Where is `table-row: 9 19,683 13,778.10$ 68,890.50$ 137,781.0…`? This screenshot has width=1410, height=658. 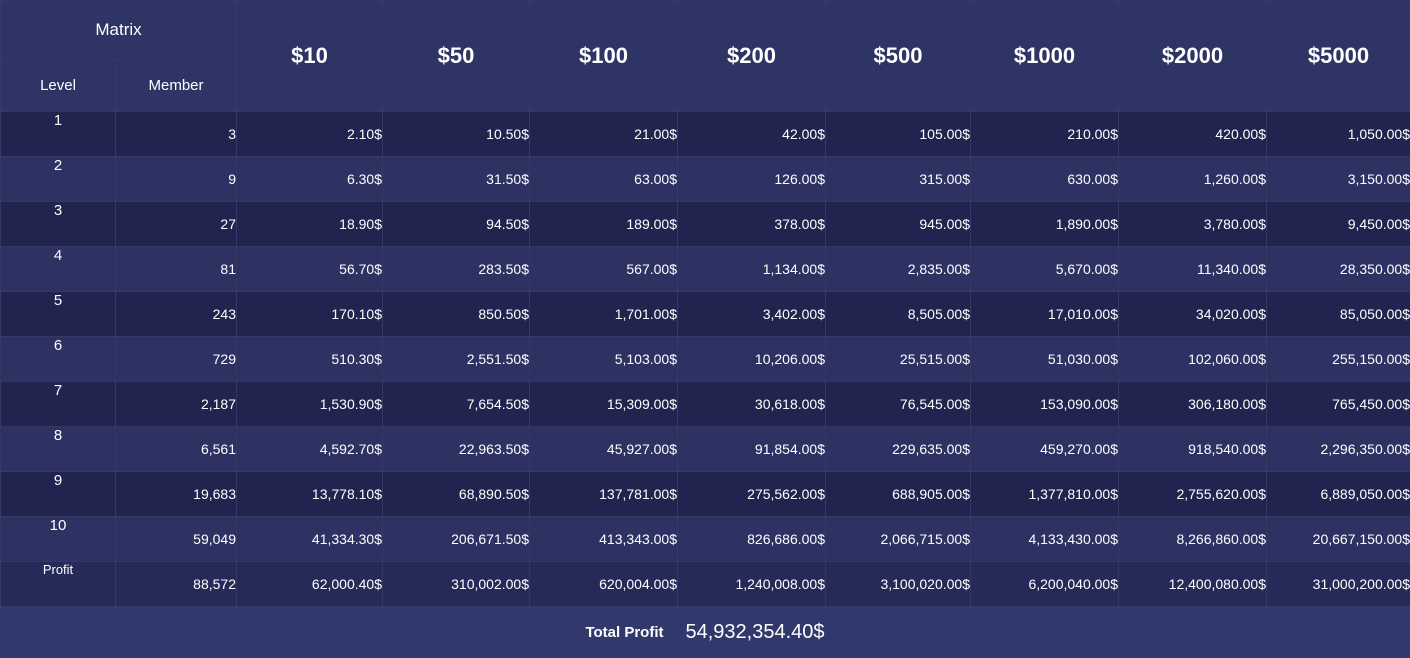 table-row: 9 19,683 13,778.10$ 68,890.50$ 137,781.0… is located at coordinates (705, 494).